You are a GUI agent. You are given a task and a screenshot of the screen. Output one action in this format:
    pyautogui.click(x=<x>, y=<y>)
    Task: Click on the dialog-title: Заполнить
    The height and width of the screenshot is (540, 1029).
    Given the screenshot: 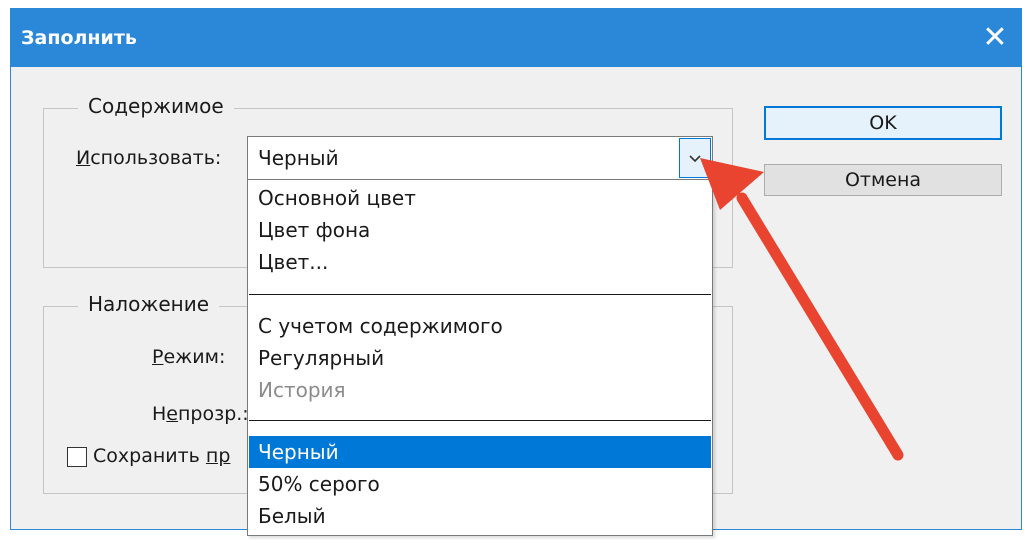 What is the action you would take?
    pyautogui.click(x=79, y=38)
    